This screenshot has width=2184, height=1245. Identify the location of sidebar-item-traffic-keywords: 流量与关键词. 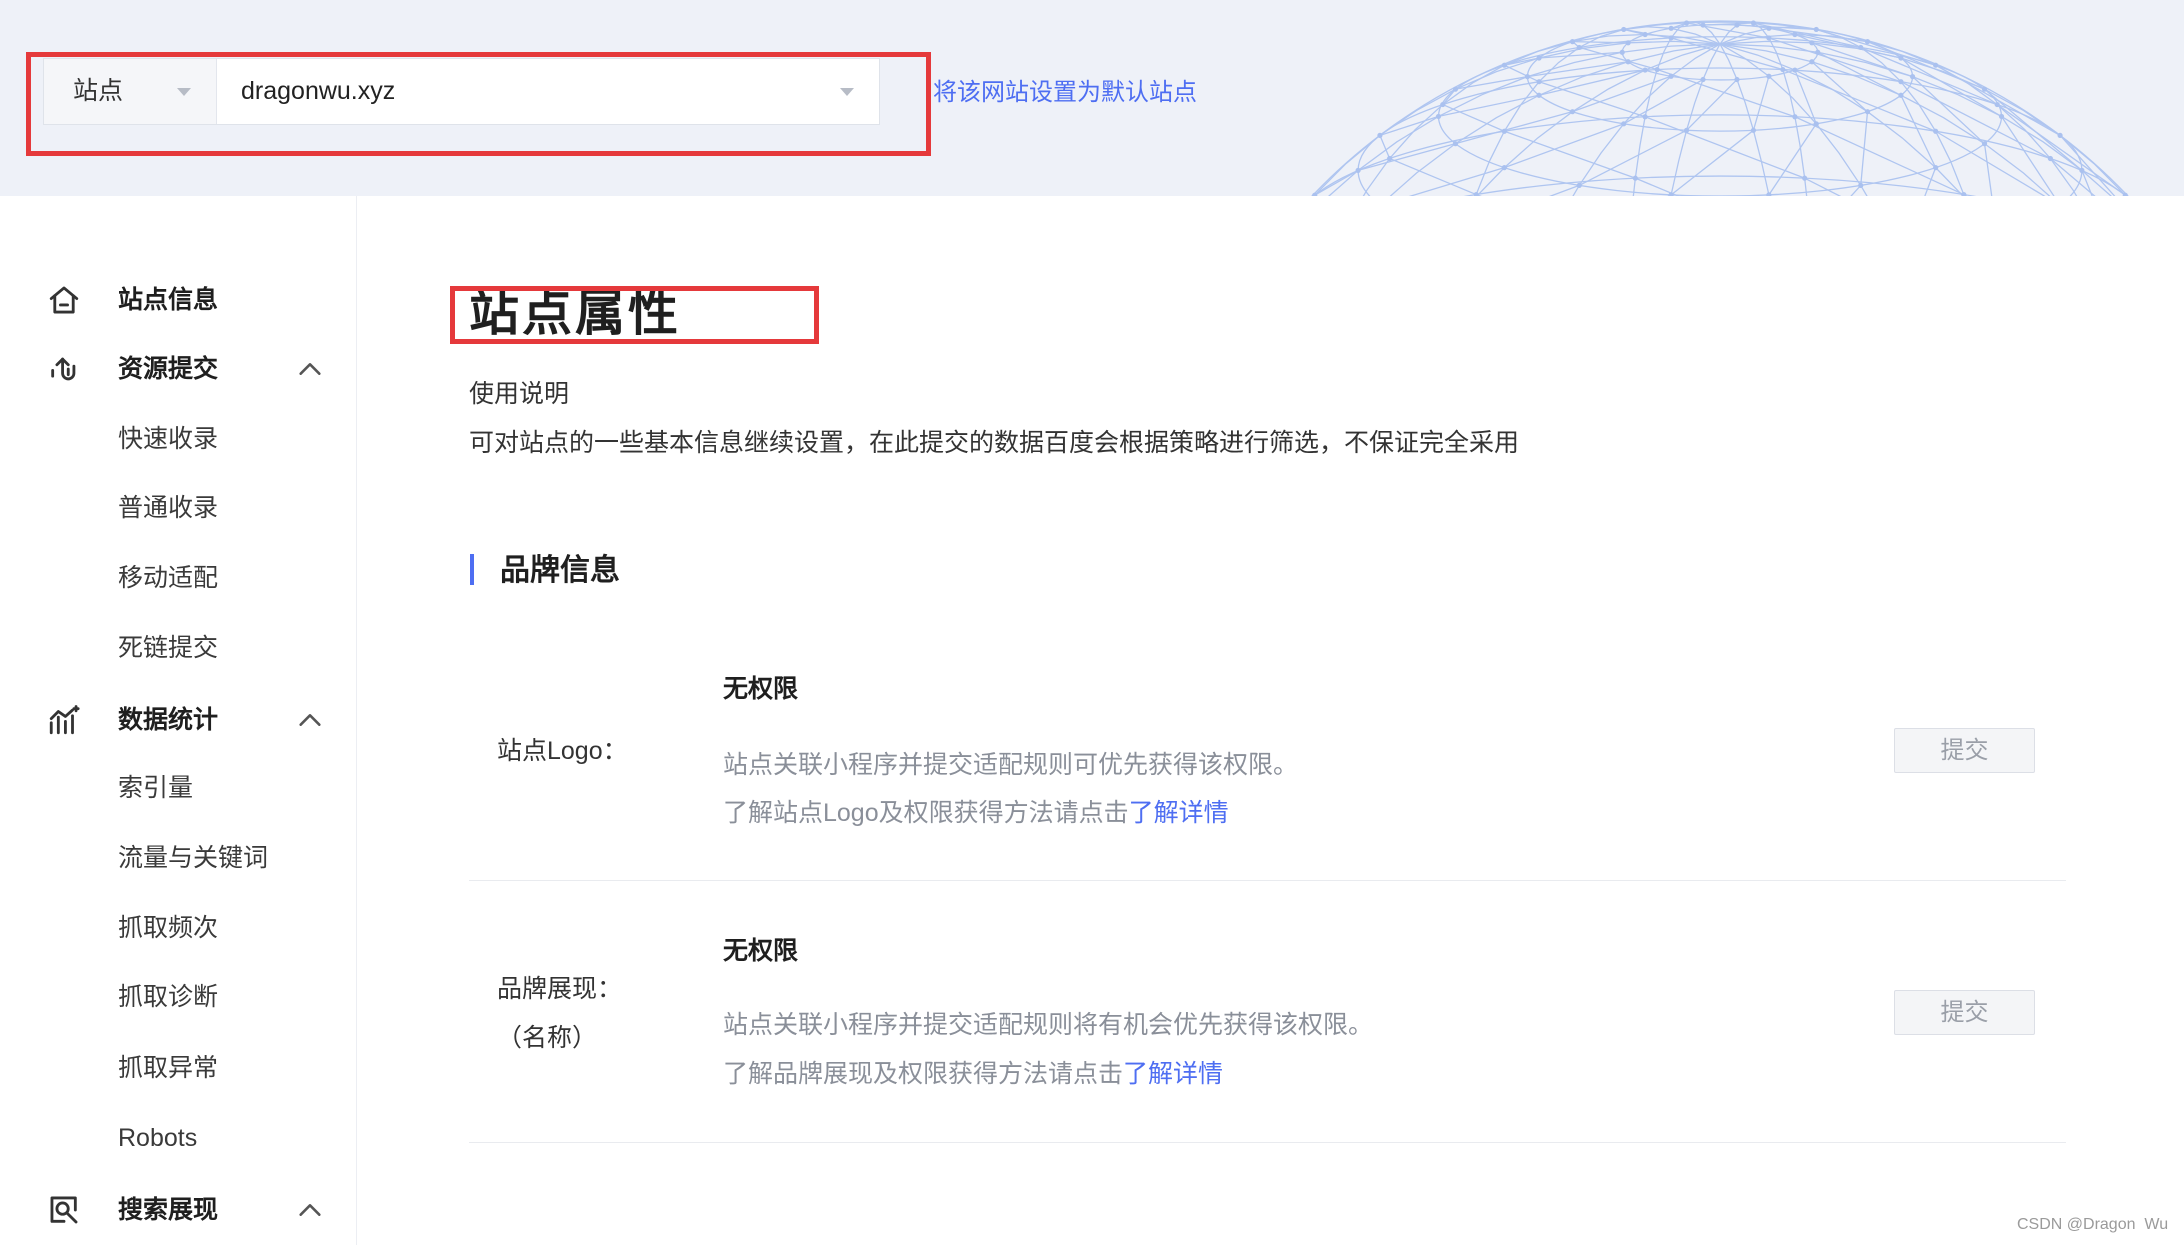
(193, 858).